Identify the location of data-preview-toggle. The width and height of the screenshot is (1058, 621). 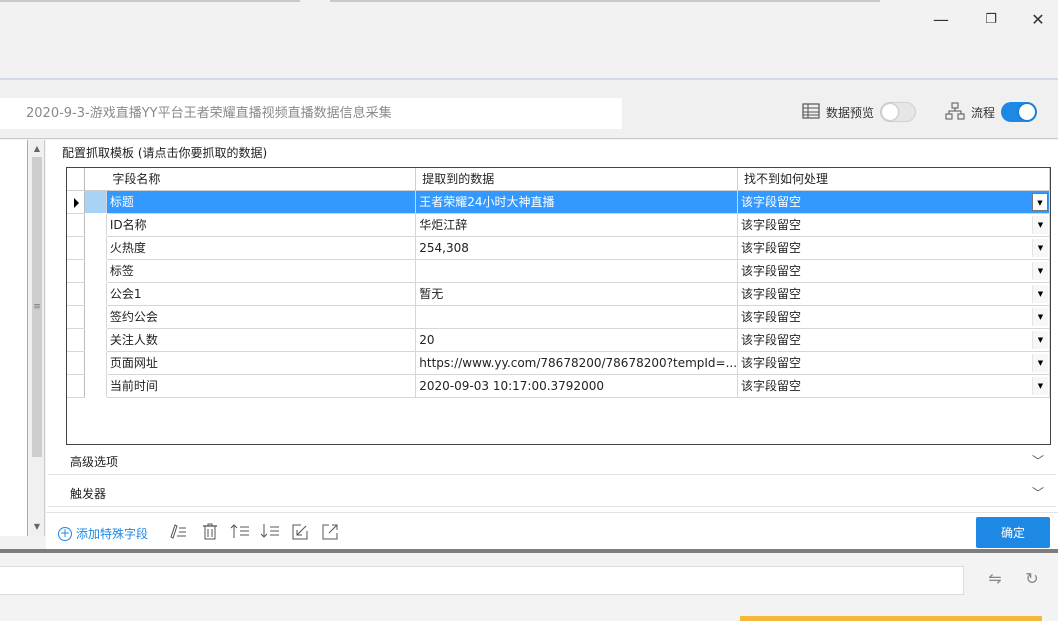
(898, 112).